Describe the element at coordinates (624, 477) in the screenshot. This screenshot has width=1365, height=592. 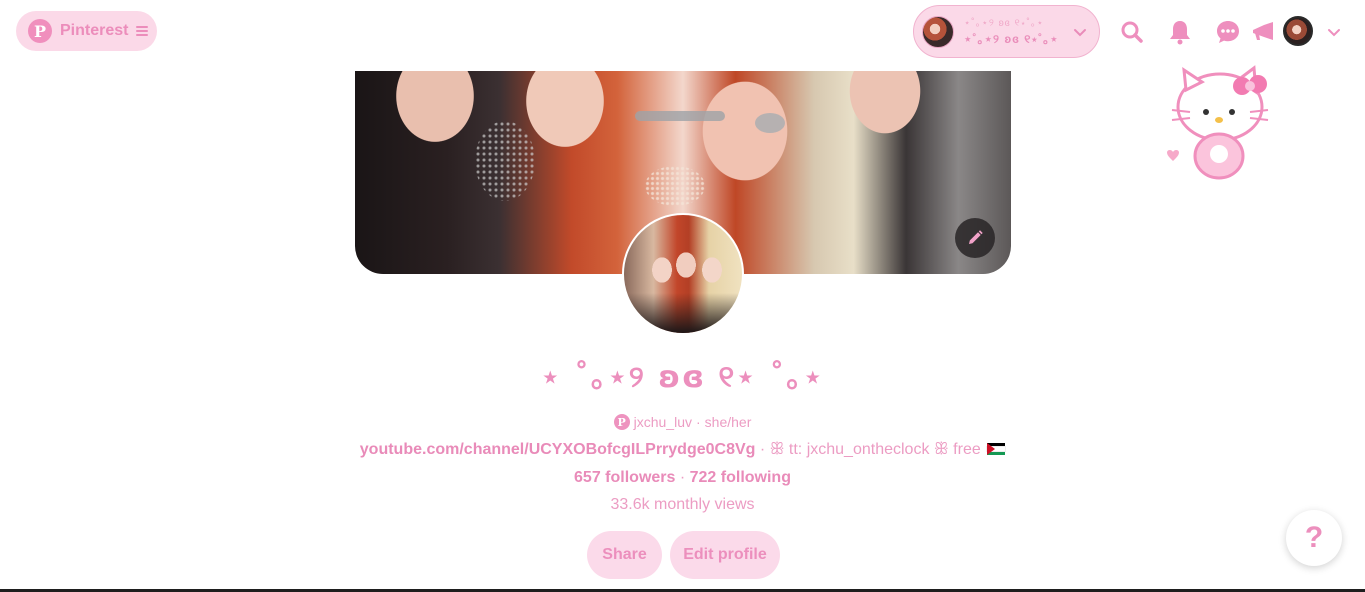
I see `followers-link: 657 followers` at that location.